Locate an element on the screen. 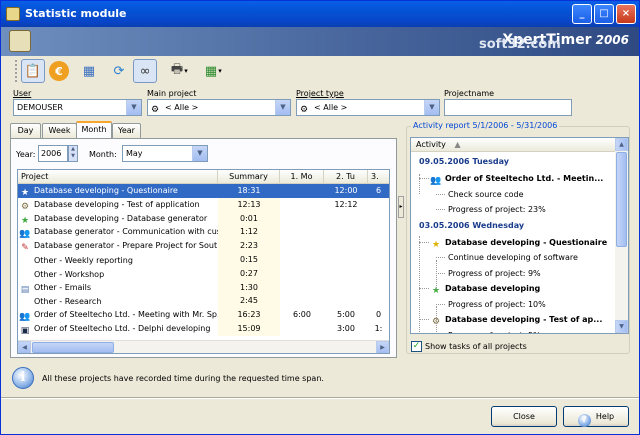  window-title: Statistic module is located at coordinates (76, 13).